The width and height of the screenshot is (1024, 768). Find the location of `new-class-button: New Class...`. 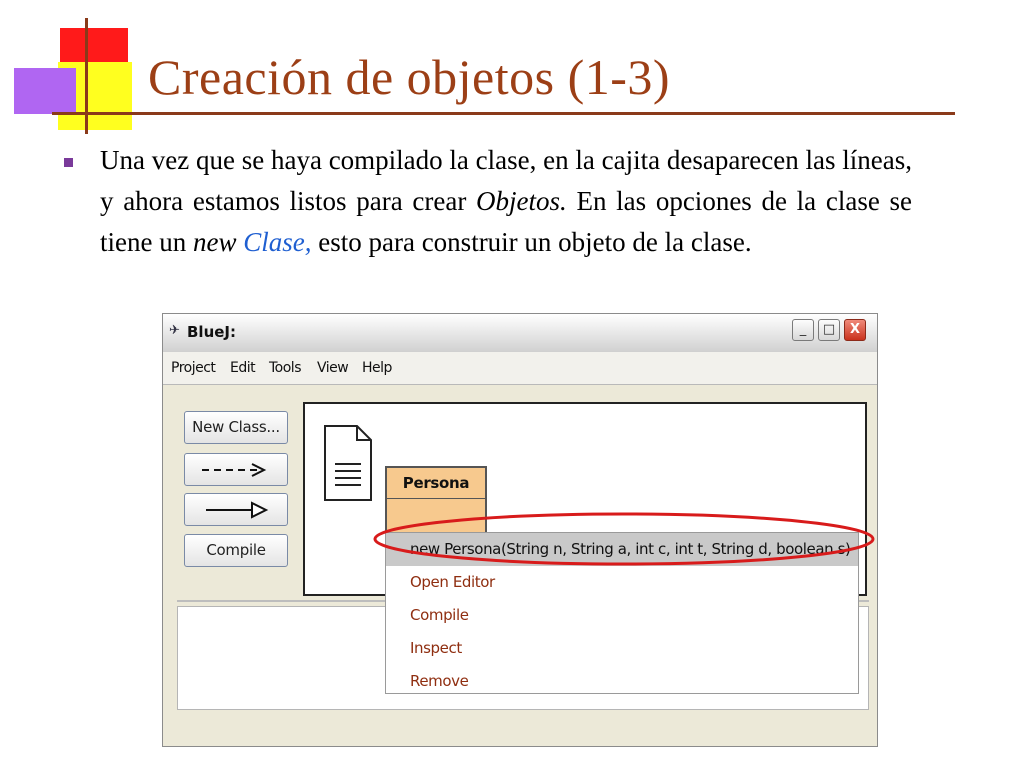

new-class-button: New Class... is located at coordinates (236, 427).